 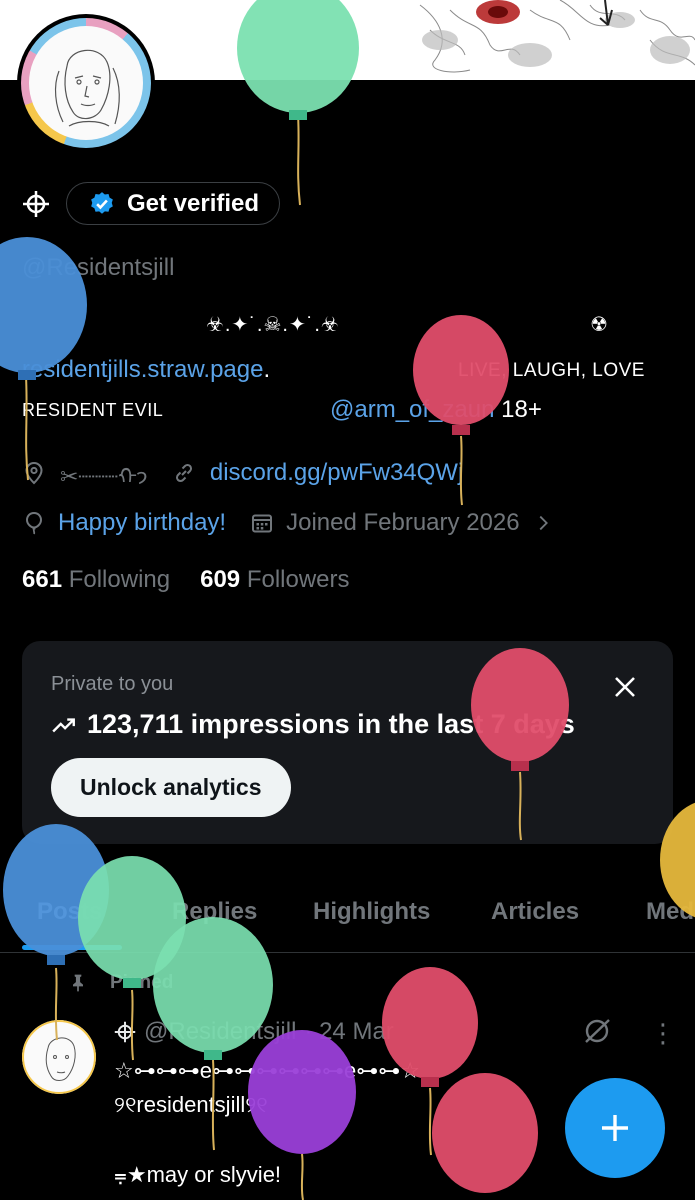 What do you see at coordinates (142, 982) in the screenshot?
I see `pinned-label: Pinned` at bounding box center [142, 982].